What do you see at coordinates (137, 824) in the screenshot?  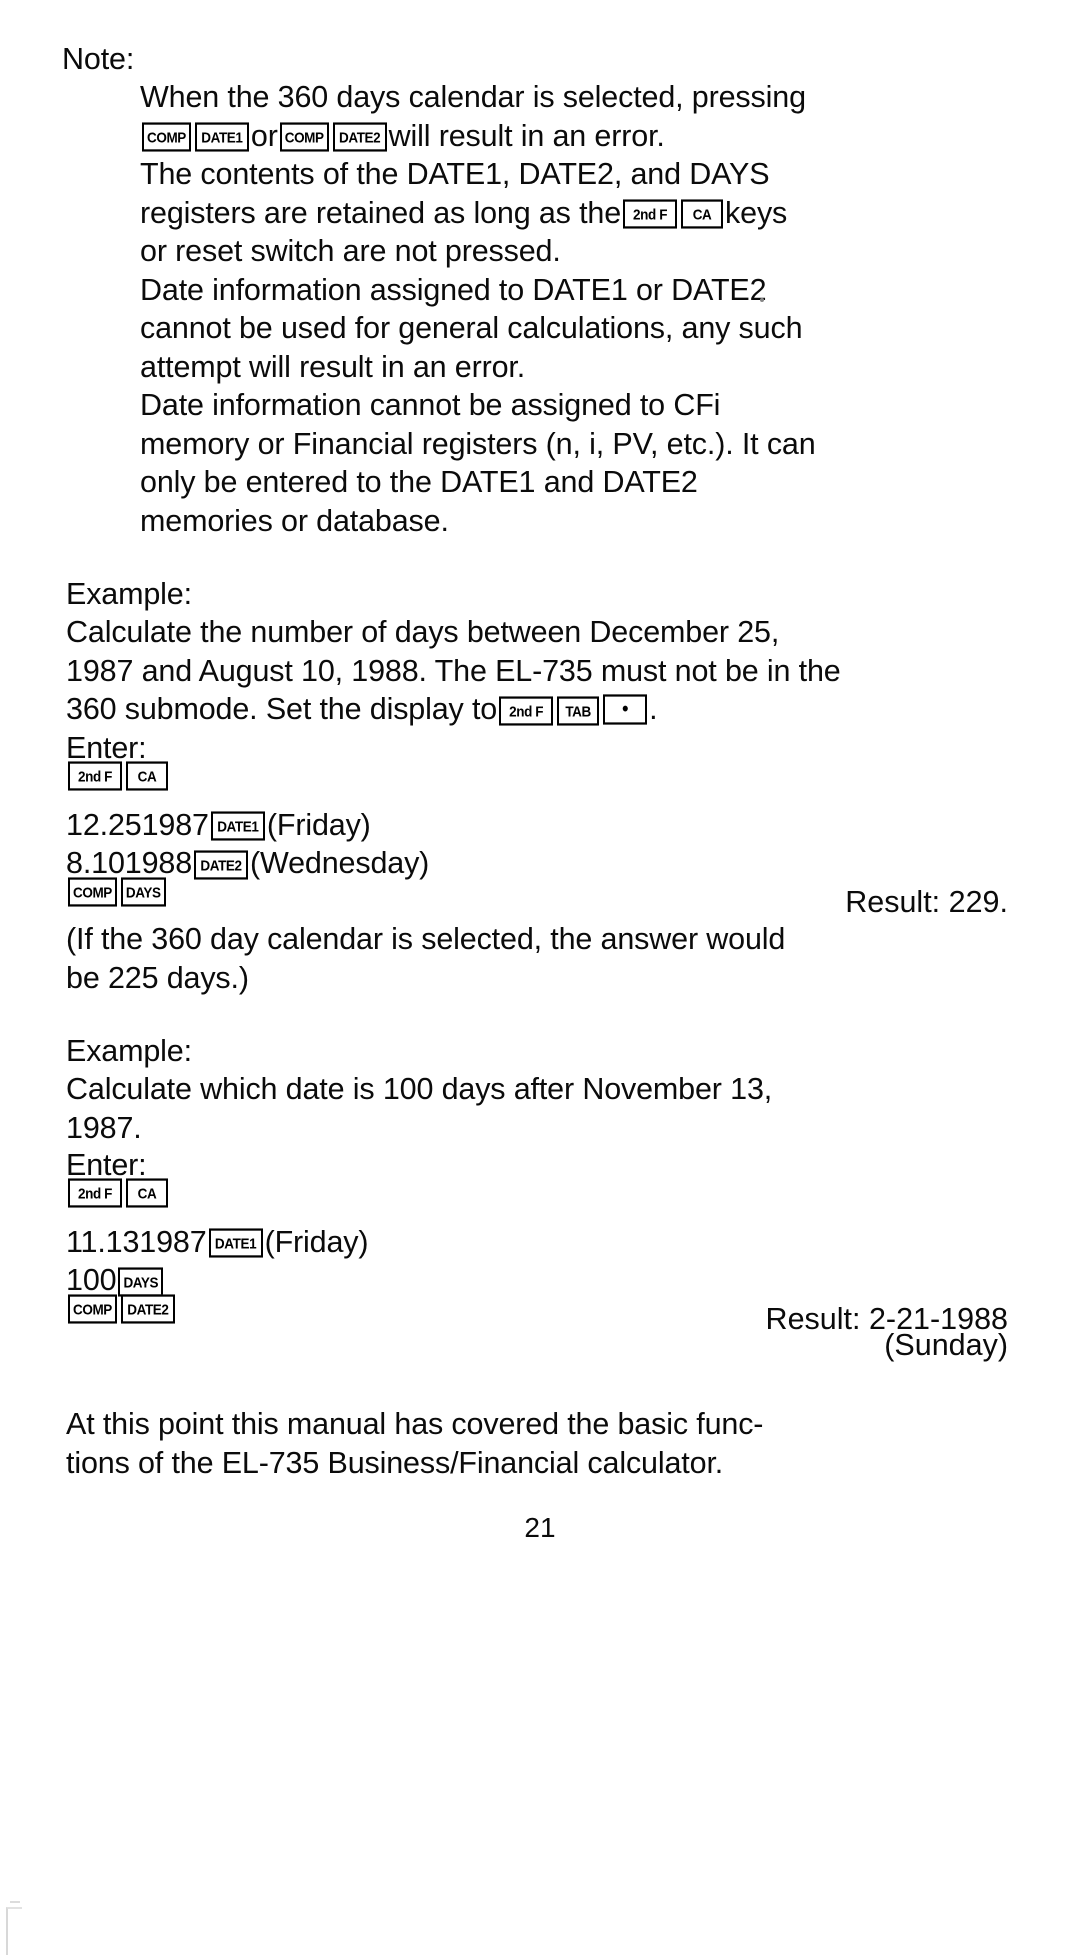 I see `text-run: 12.251987` at bounding box center [137, 824].